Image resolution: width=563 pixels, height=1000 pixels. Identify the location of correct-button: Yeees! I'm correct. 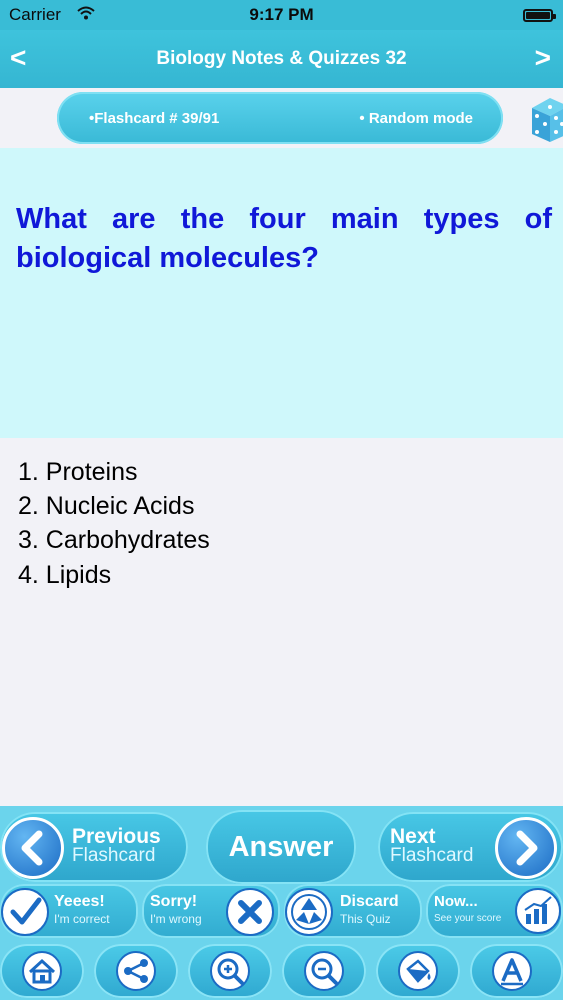
(69, 911).